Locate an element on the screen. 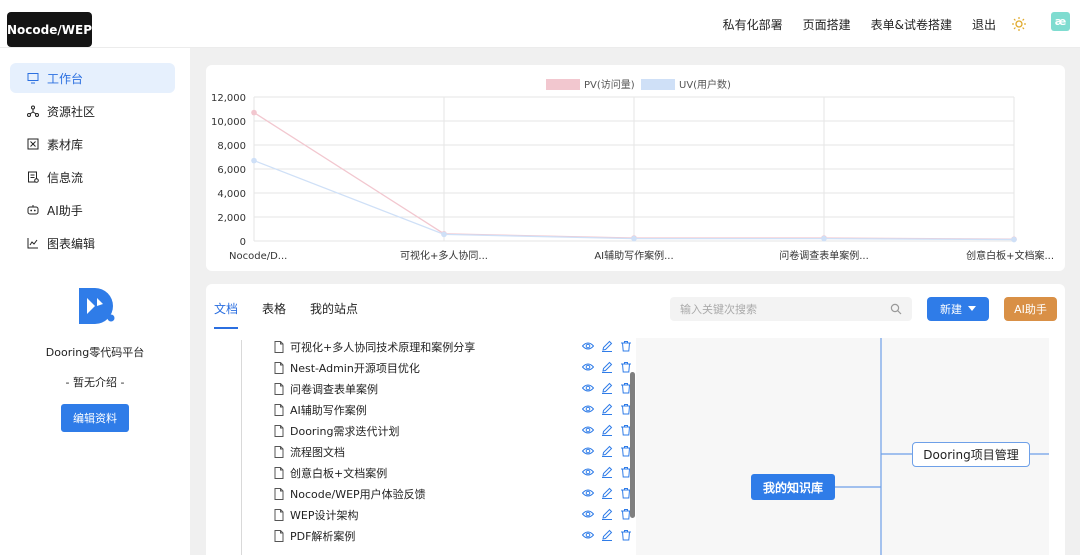 The image size is (1080, 555). file-name: Dooring需求迭代计划 is located at coordinates (344, 431).